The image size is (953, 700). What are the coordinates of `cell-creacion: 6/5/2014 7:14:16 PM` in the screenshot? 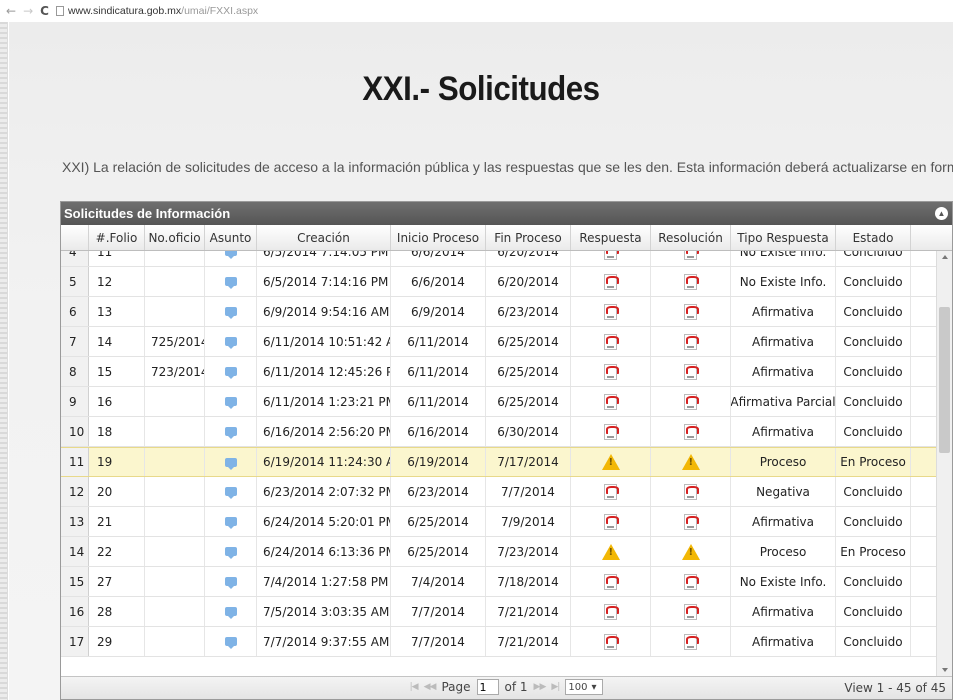 It's located at (324, 281).